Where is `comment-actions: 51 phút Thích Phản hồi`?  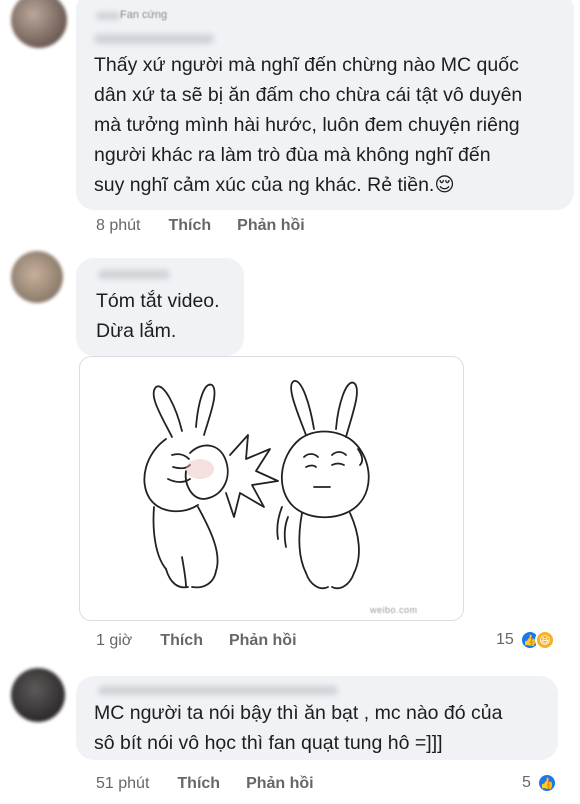
comment-actions: 51 phút Thích Phản hồi is located at coordinates (218, 784).